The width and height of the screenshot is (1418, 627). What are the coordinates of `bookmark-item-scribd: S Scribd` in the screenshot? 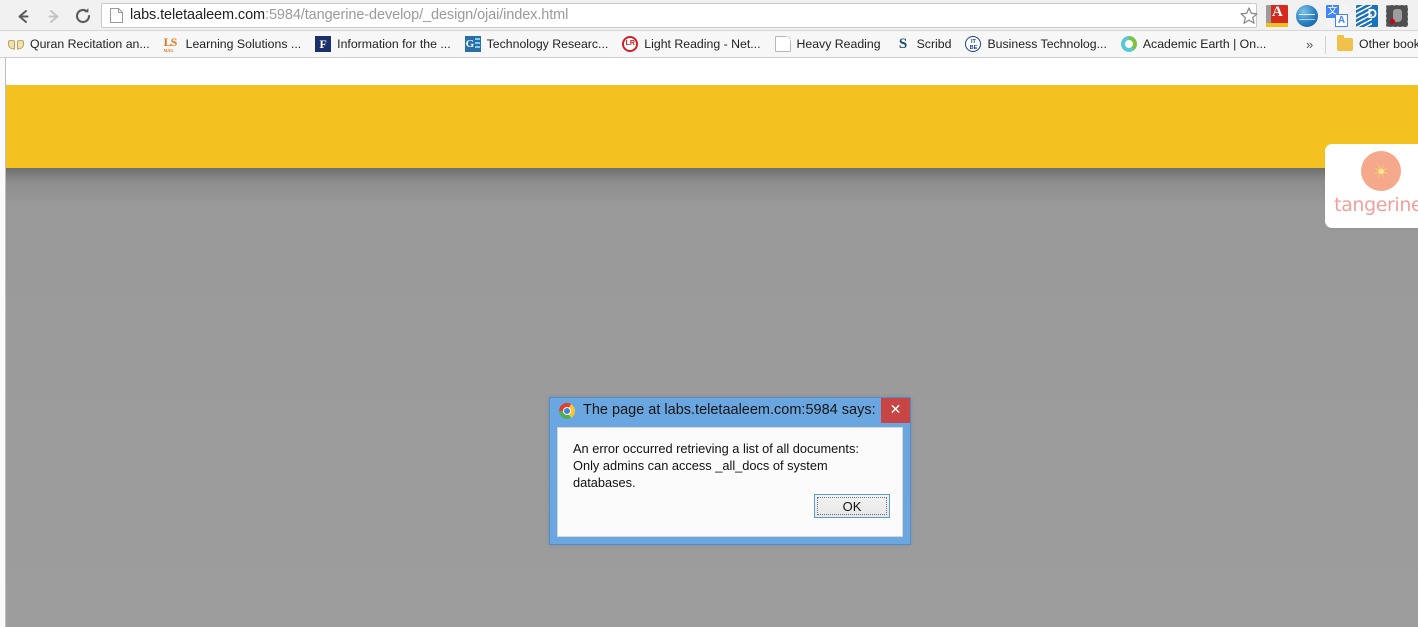 It's located at (923, 44).